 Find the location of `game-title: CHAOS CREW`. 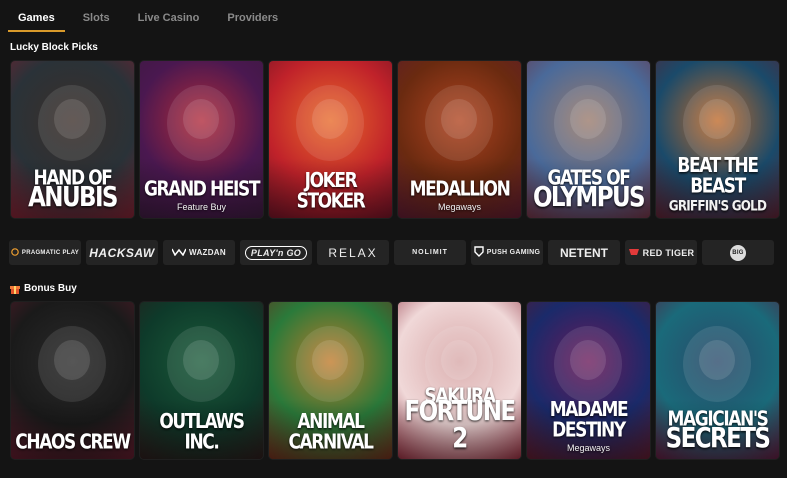

game-title: CHAOS CREW is located at coordinates (73, 442).